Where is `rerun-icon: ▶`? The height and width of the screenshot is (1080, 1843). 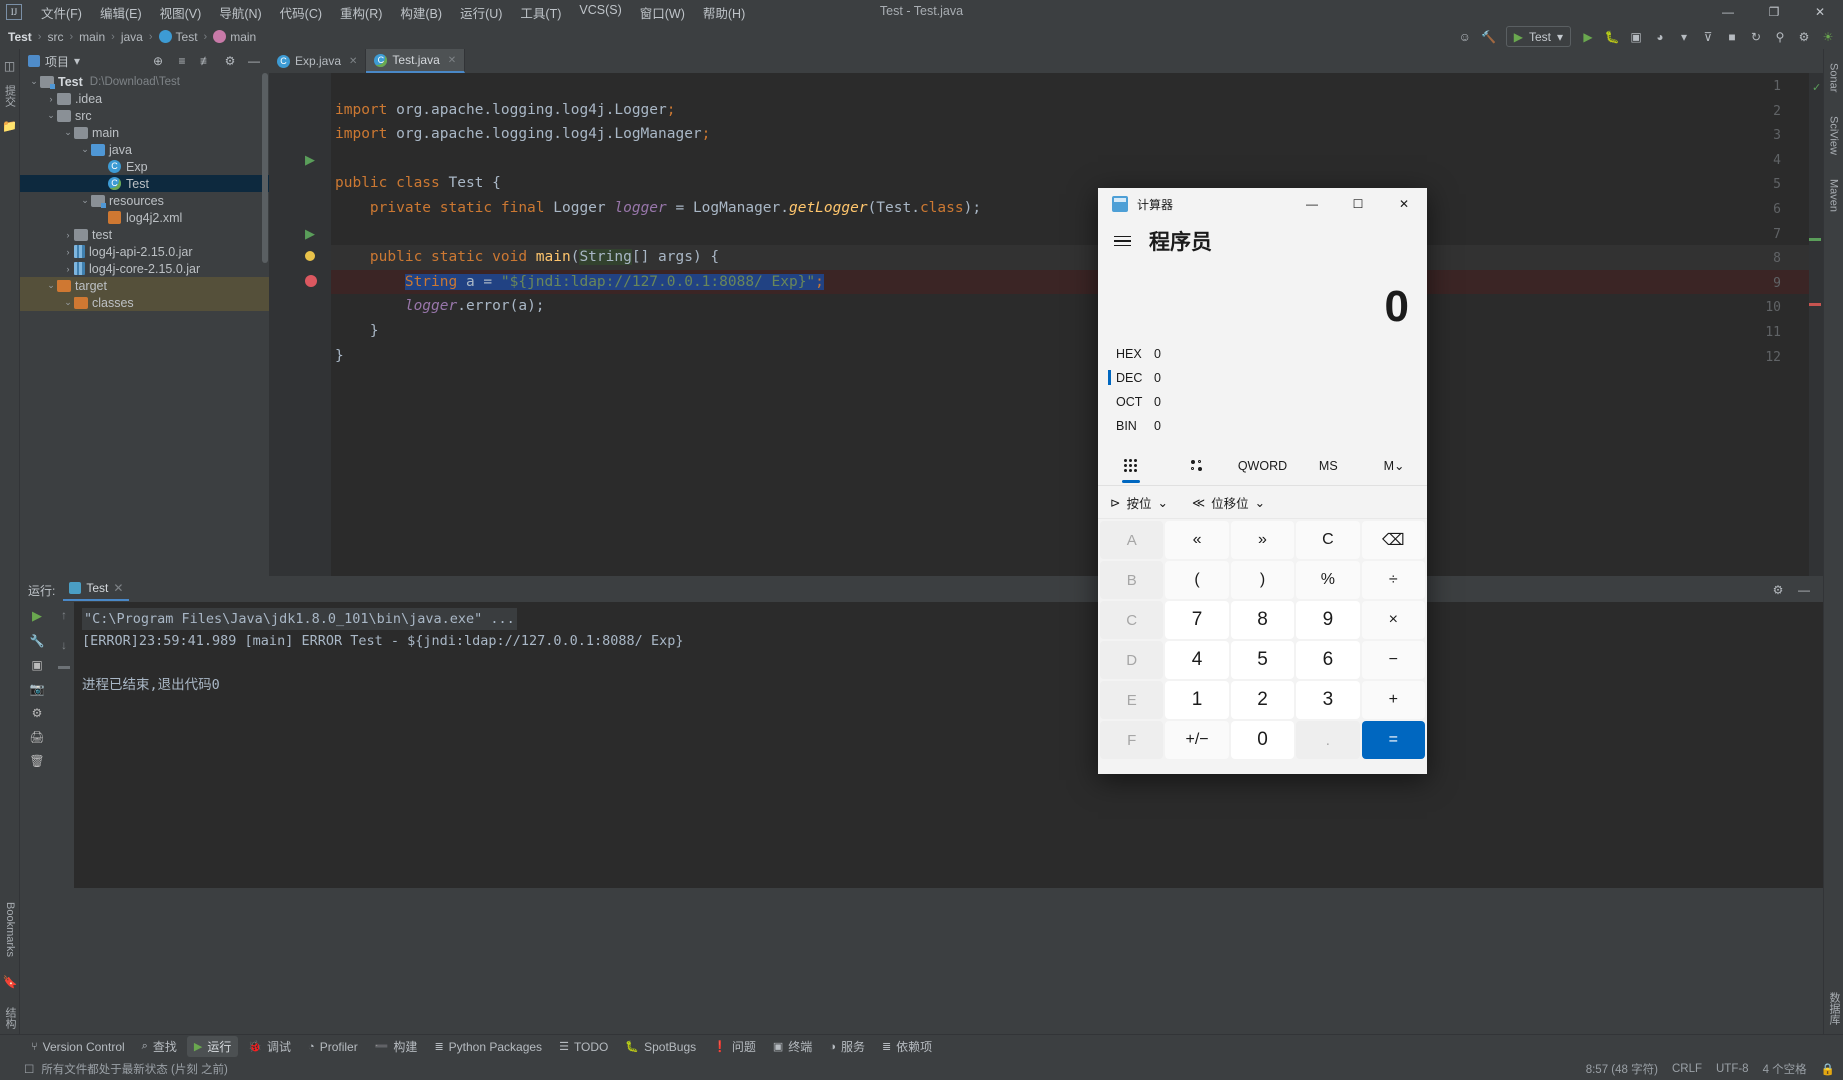 rerun-icon: ▶ is located at coordinates (37, 616).